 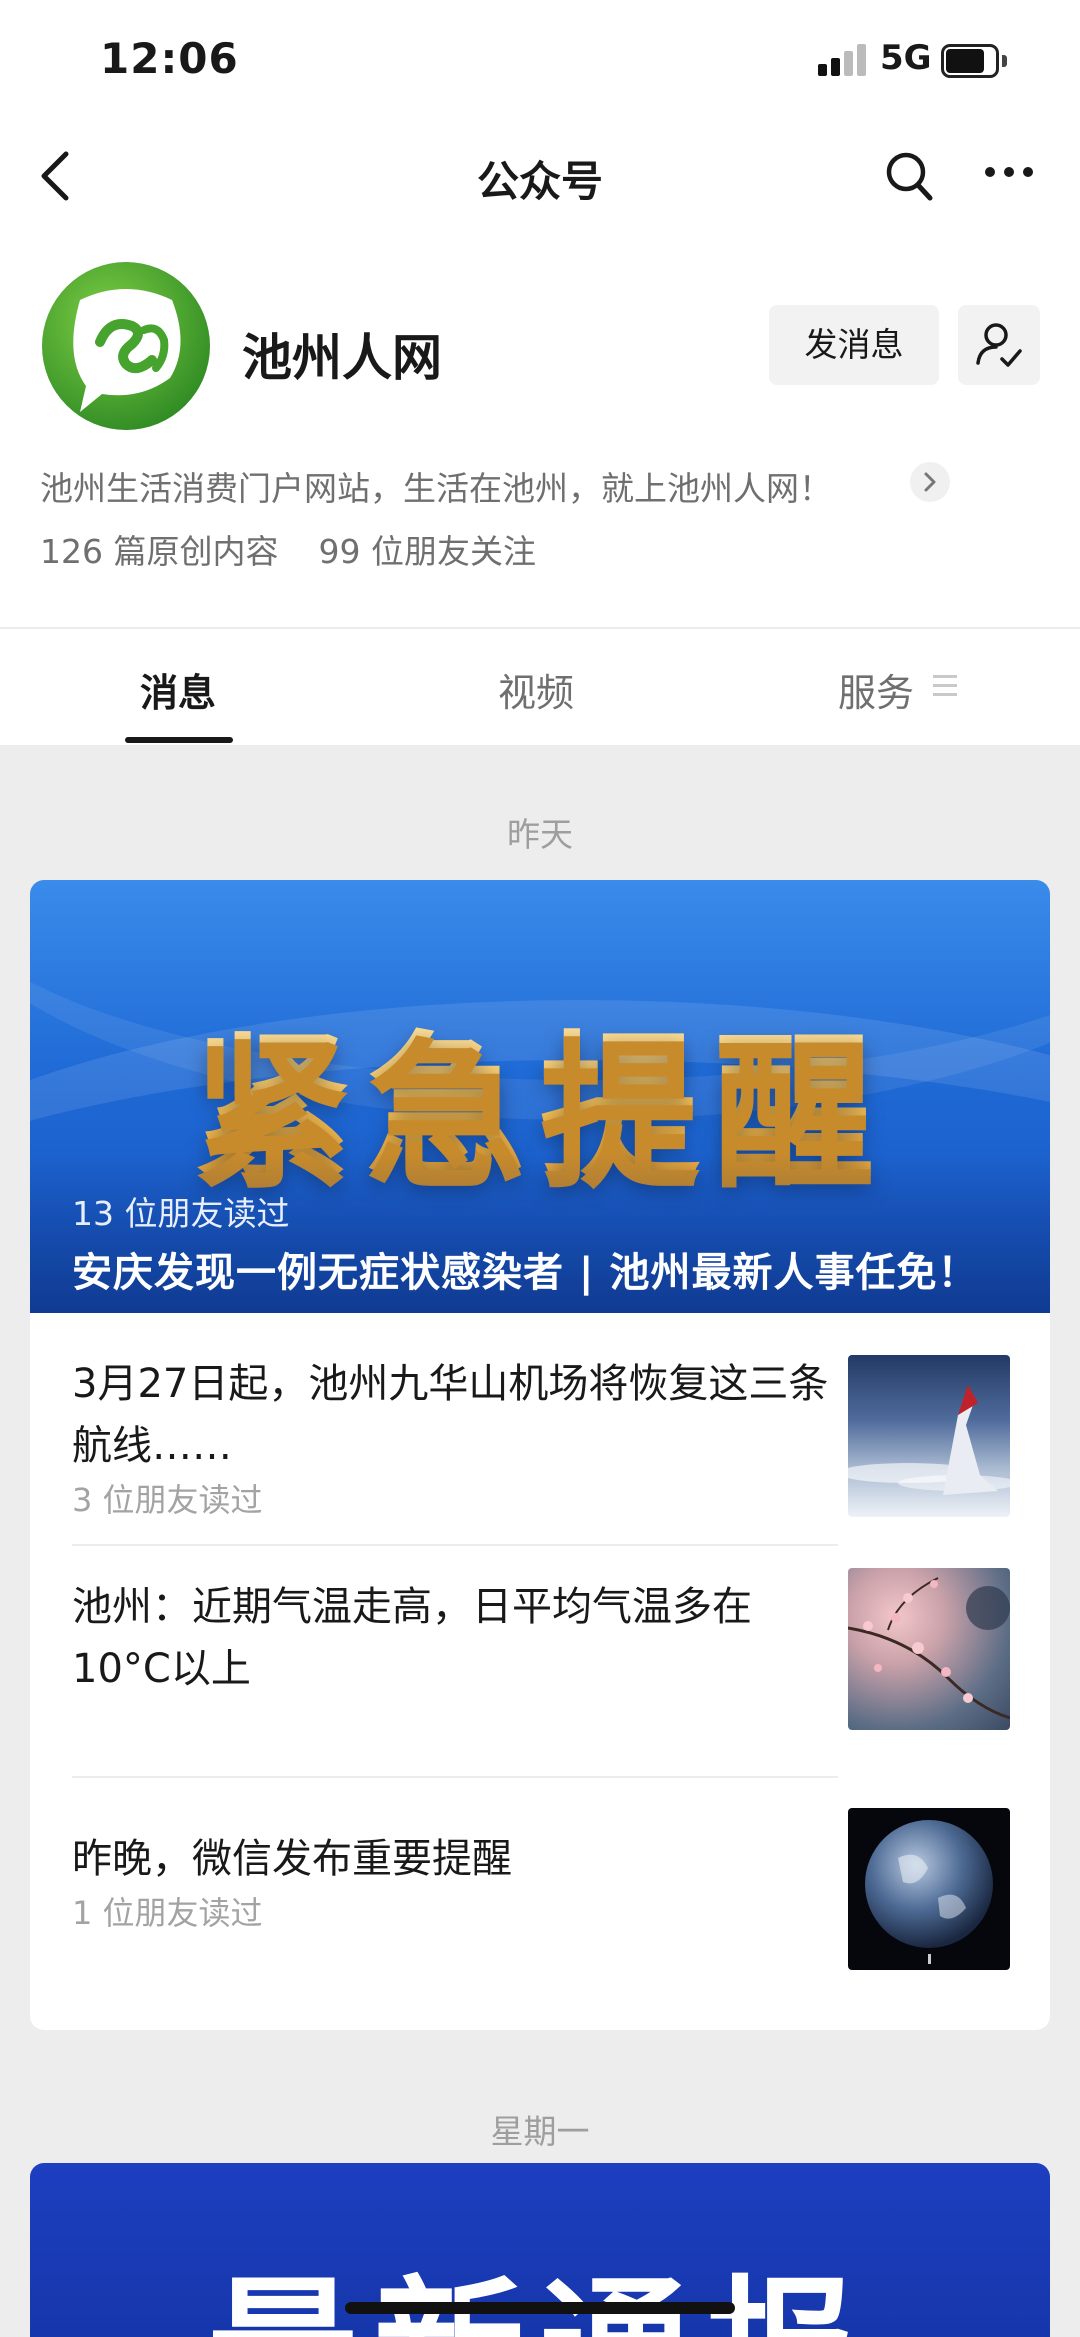 I want to click on network-type: 5G, so click(x=906, y=58).